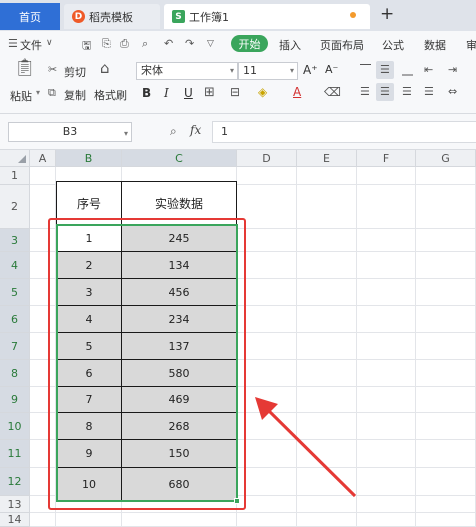 This screenshot has height=527, width=476. I want to click on justify-icon: ☰, so click(429, 91).